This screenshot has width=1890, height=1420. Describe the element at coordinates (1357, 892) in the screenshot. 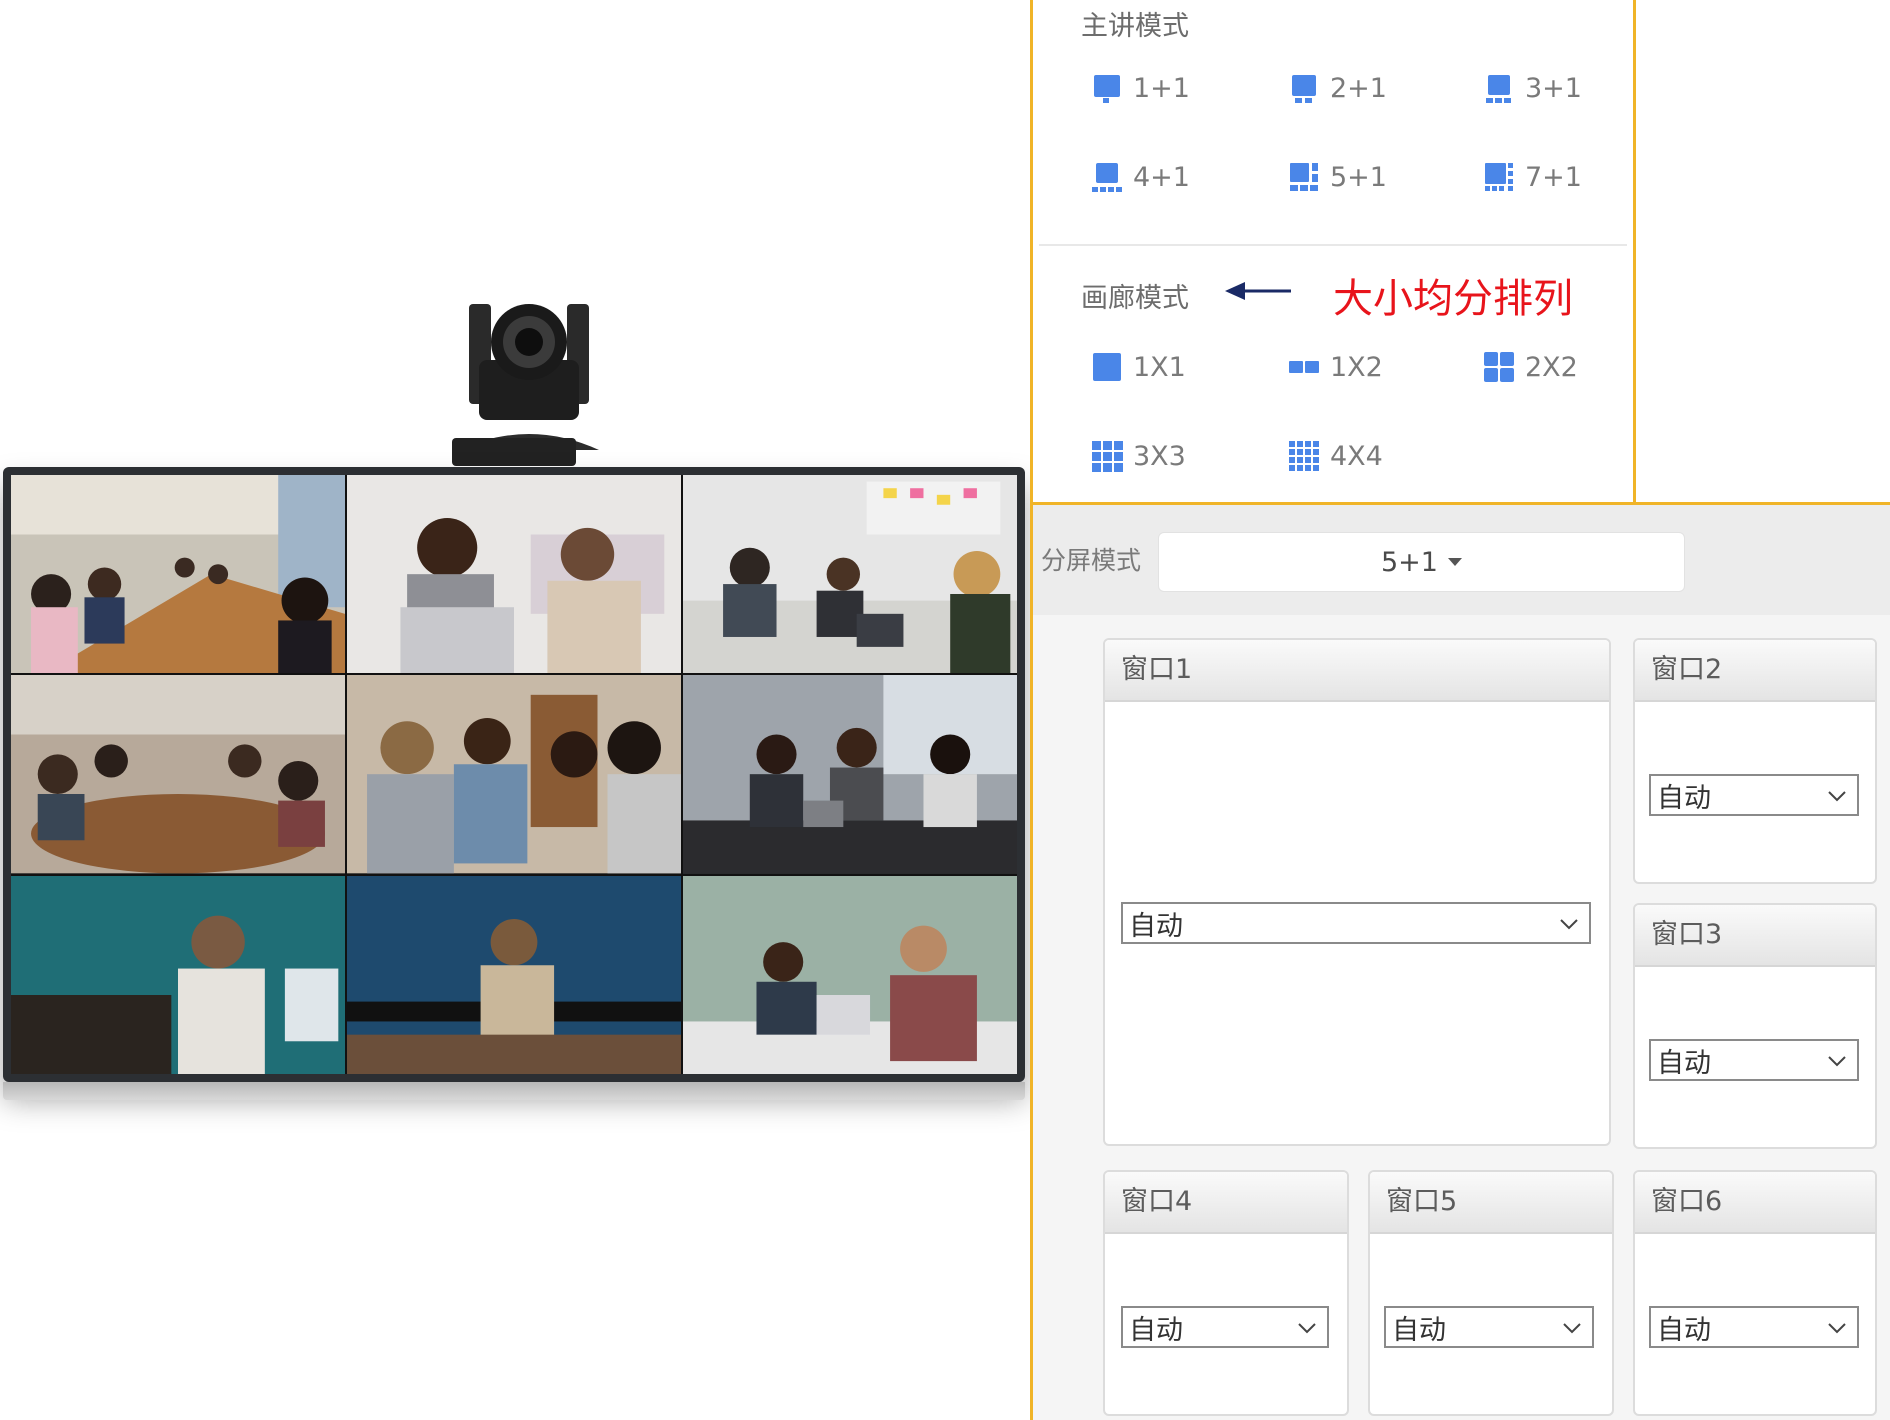

I see `window-1-panel: 窗口1 自动` at that location.